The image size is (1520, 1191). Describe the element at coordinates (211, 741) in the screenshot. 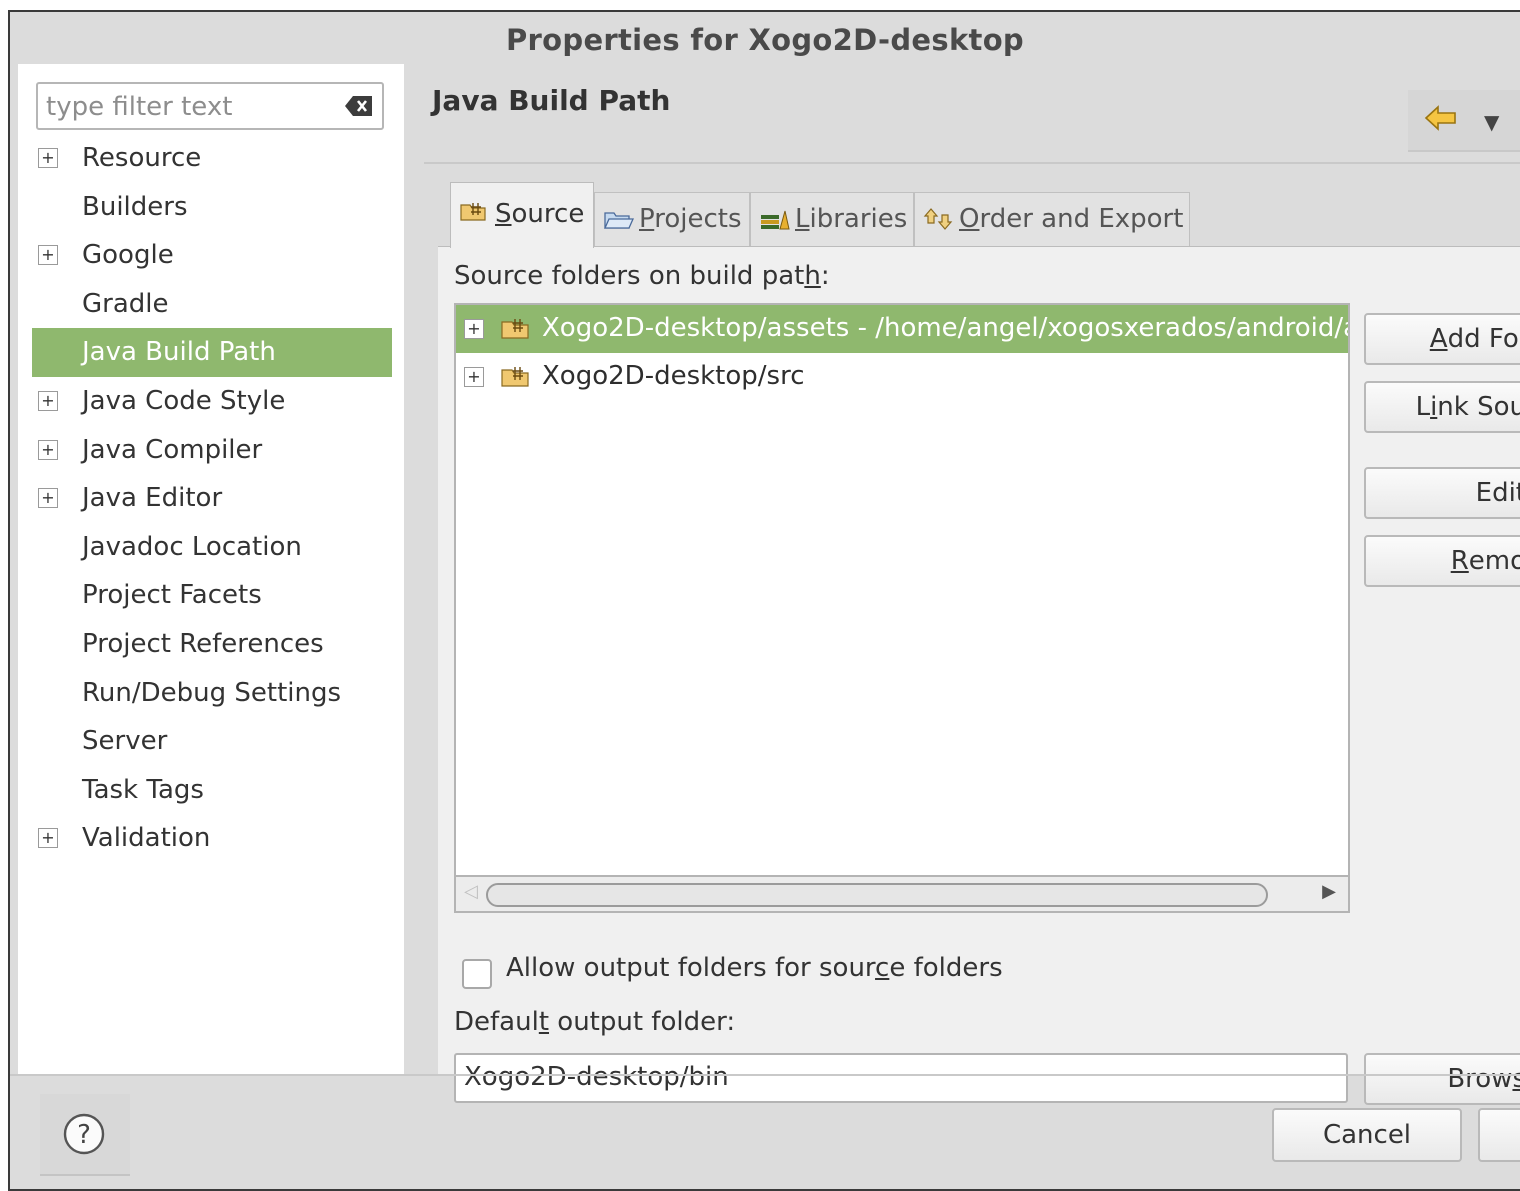

I see `tree-item: Server` at that location.